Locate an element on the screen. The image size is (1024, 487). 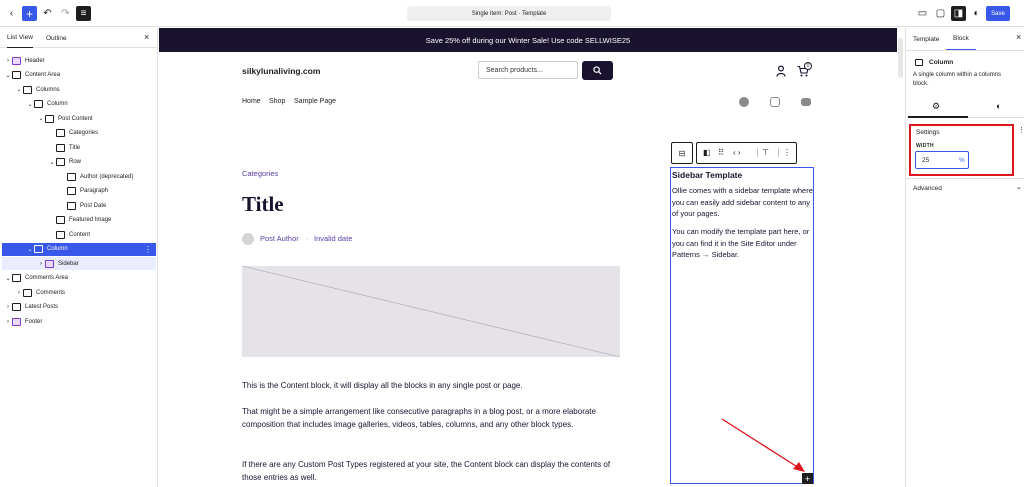
tree-item: ⌄ Comments Area is located at coordinates (79, 278).